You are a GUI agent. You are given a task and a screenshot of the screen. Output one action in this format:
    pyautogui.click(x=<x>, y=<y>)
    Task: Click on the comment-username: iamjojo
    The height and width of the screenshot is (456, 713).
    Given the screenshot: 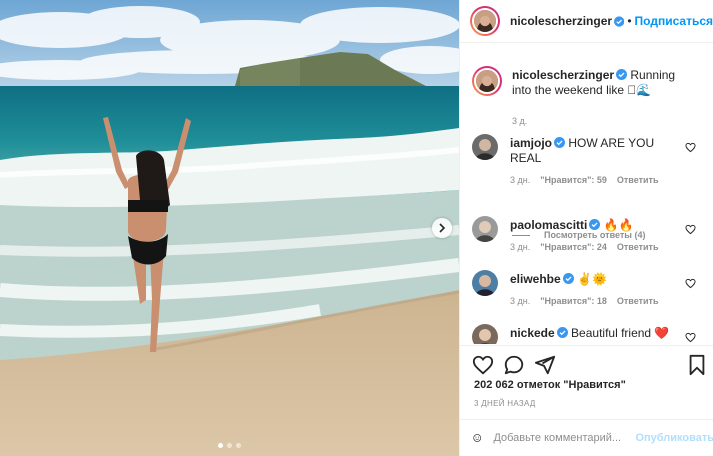 What is the action you would take?
    pyautogui.click(x=531, y=143)
    